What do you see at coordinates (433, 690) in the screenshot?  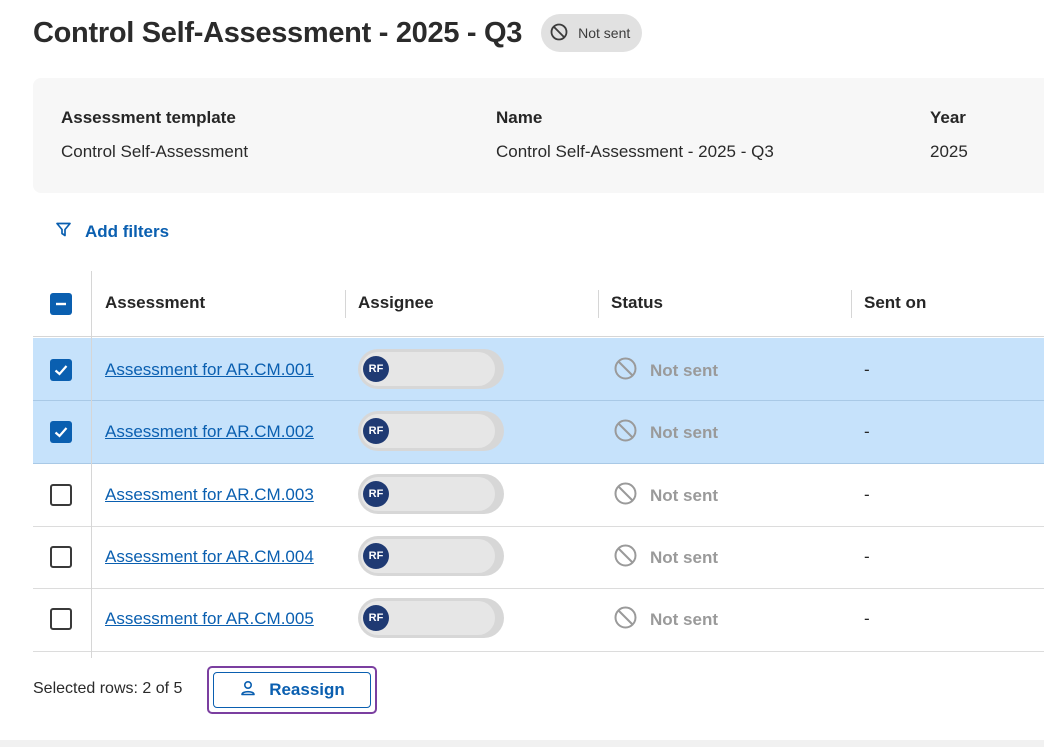 I see `table-footer: Selected rows: 2 of 5 Reassign` at bounding box center [433, 690].